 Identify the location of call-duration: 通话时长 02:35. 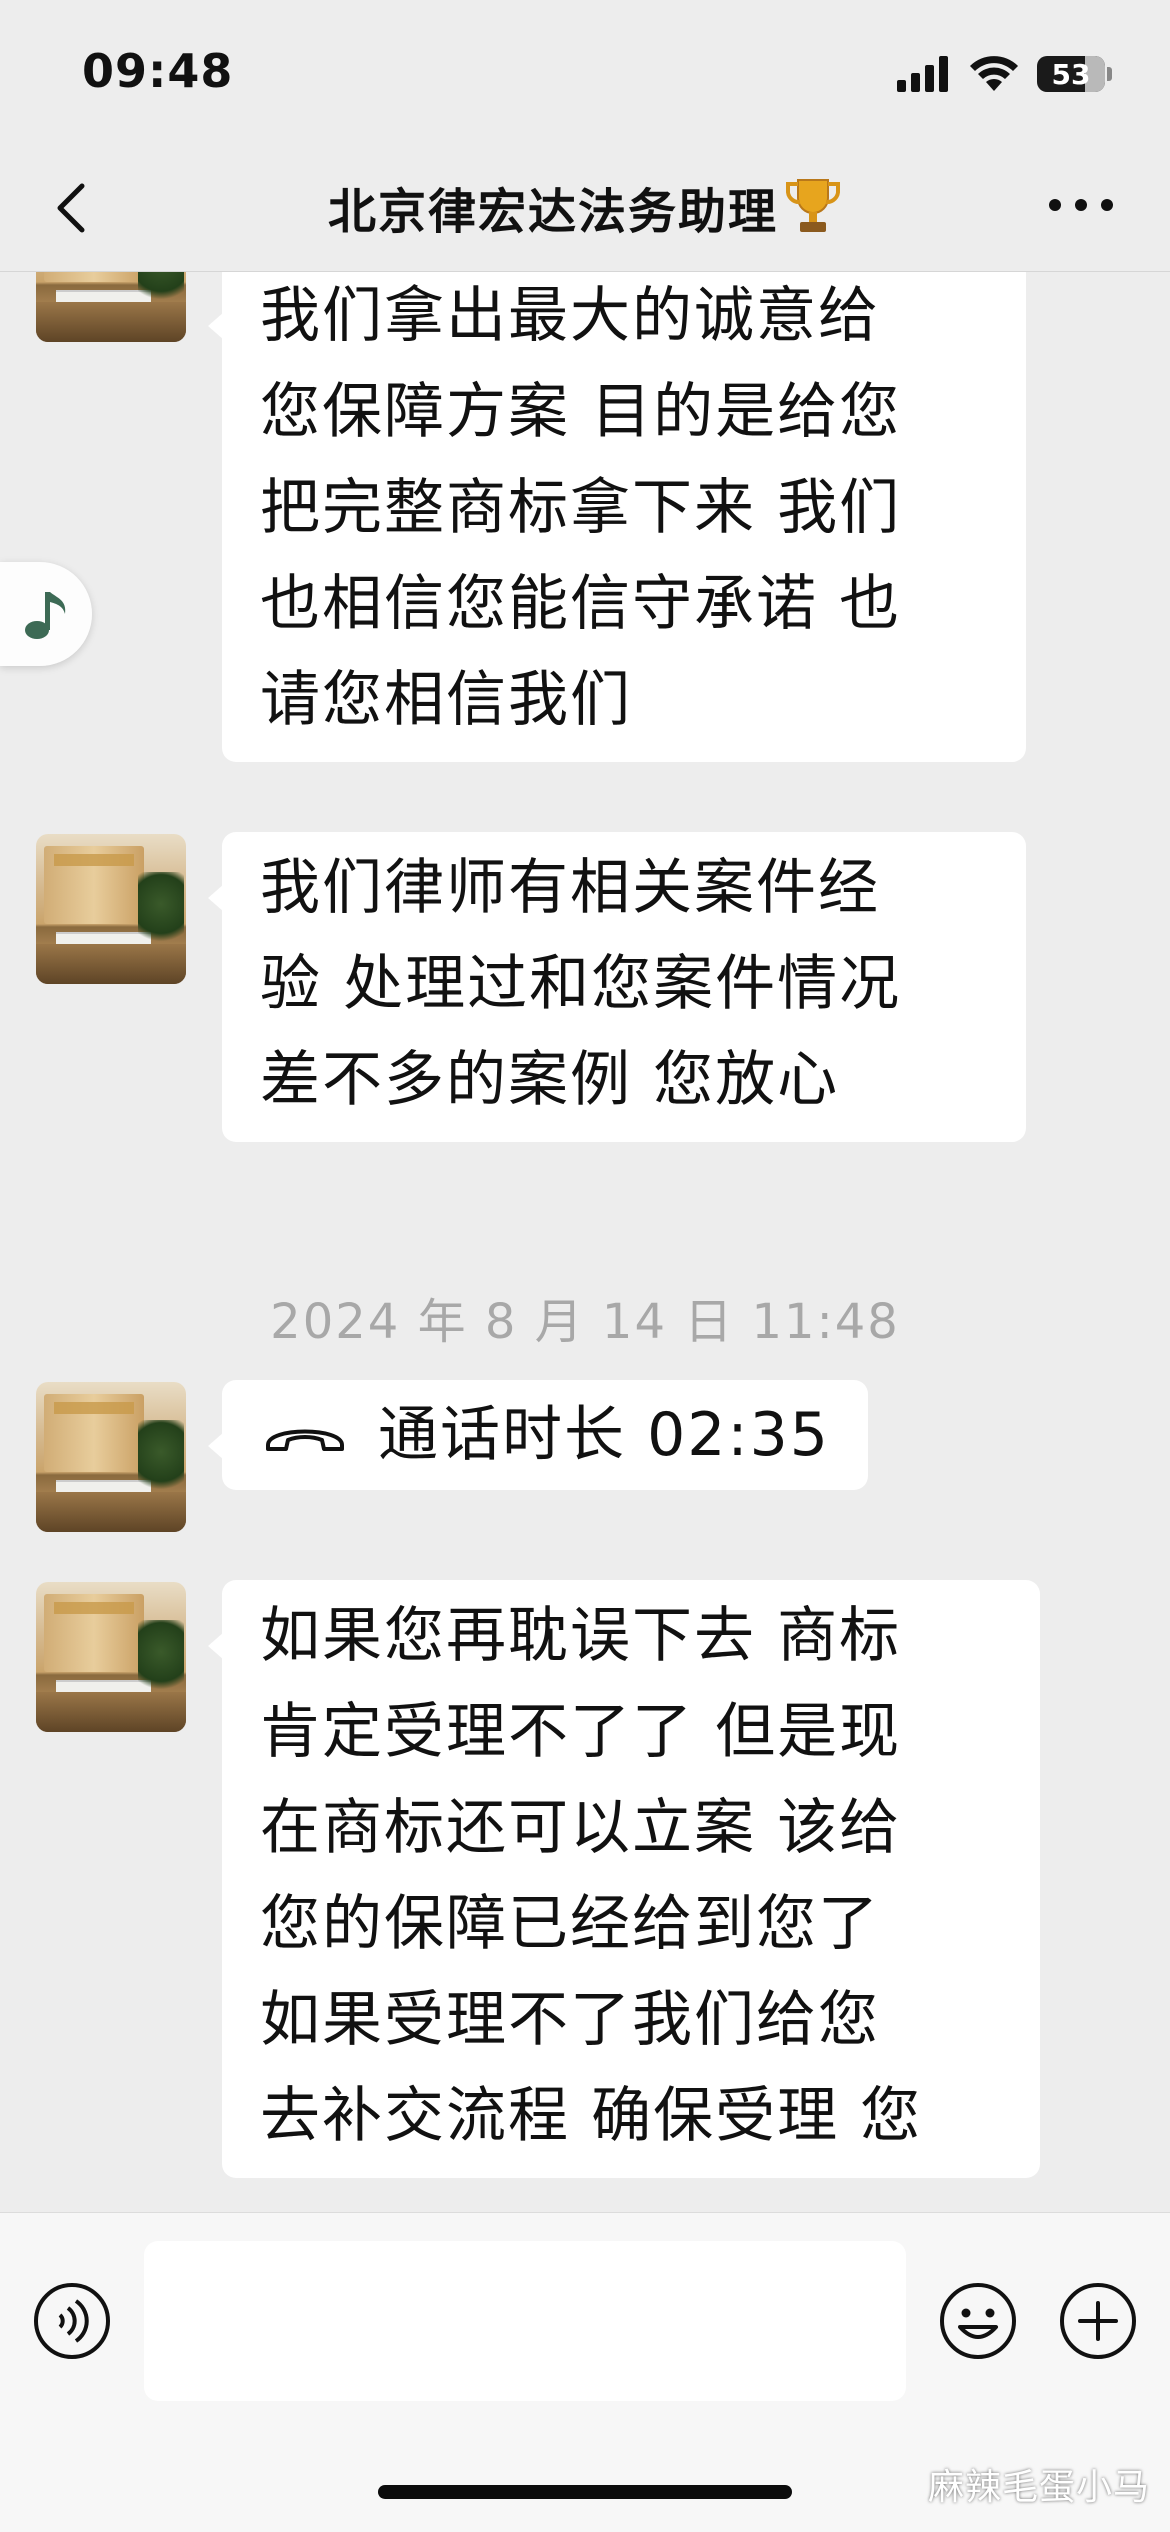
(604, 1435).